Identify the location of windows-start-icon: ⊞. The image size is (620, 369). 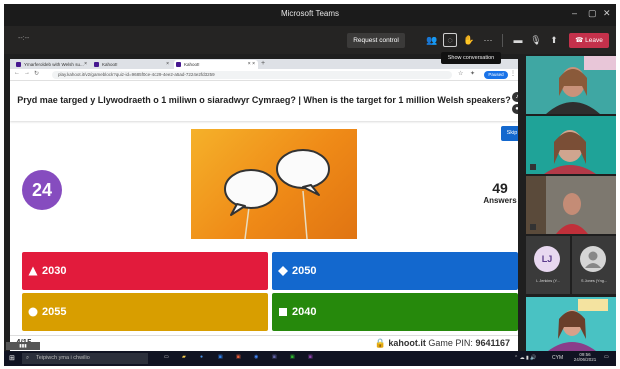
(12, 358).